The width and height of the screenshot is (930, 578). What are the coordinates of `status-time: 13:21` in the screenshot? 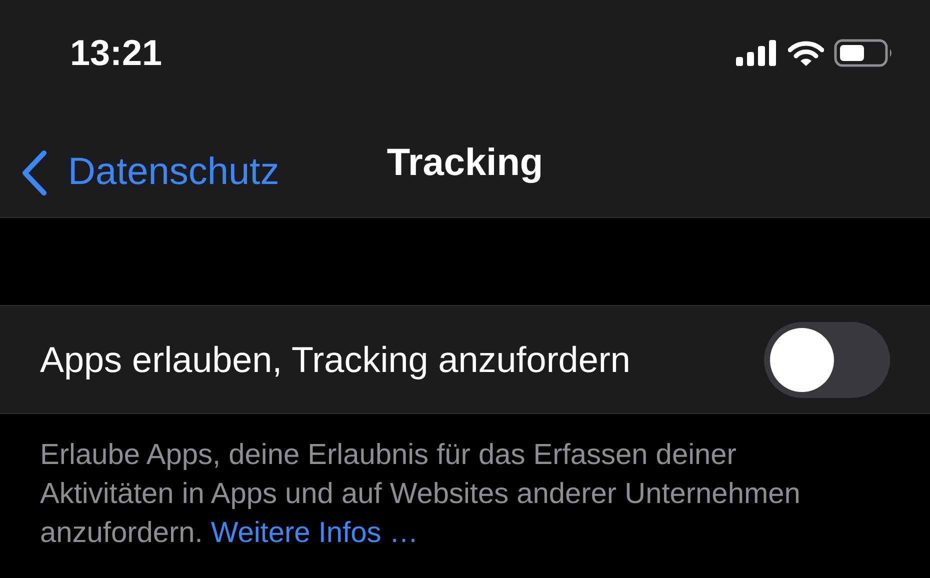 It's located at (116, 53).